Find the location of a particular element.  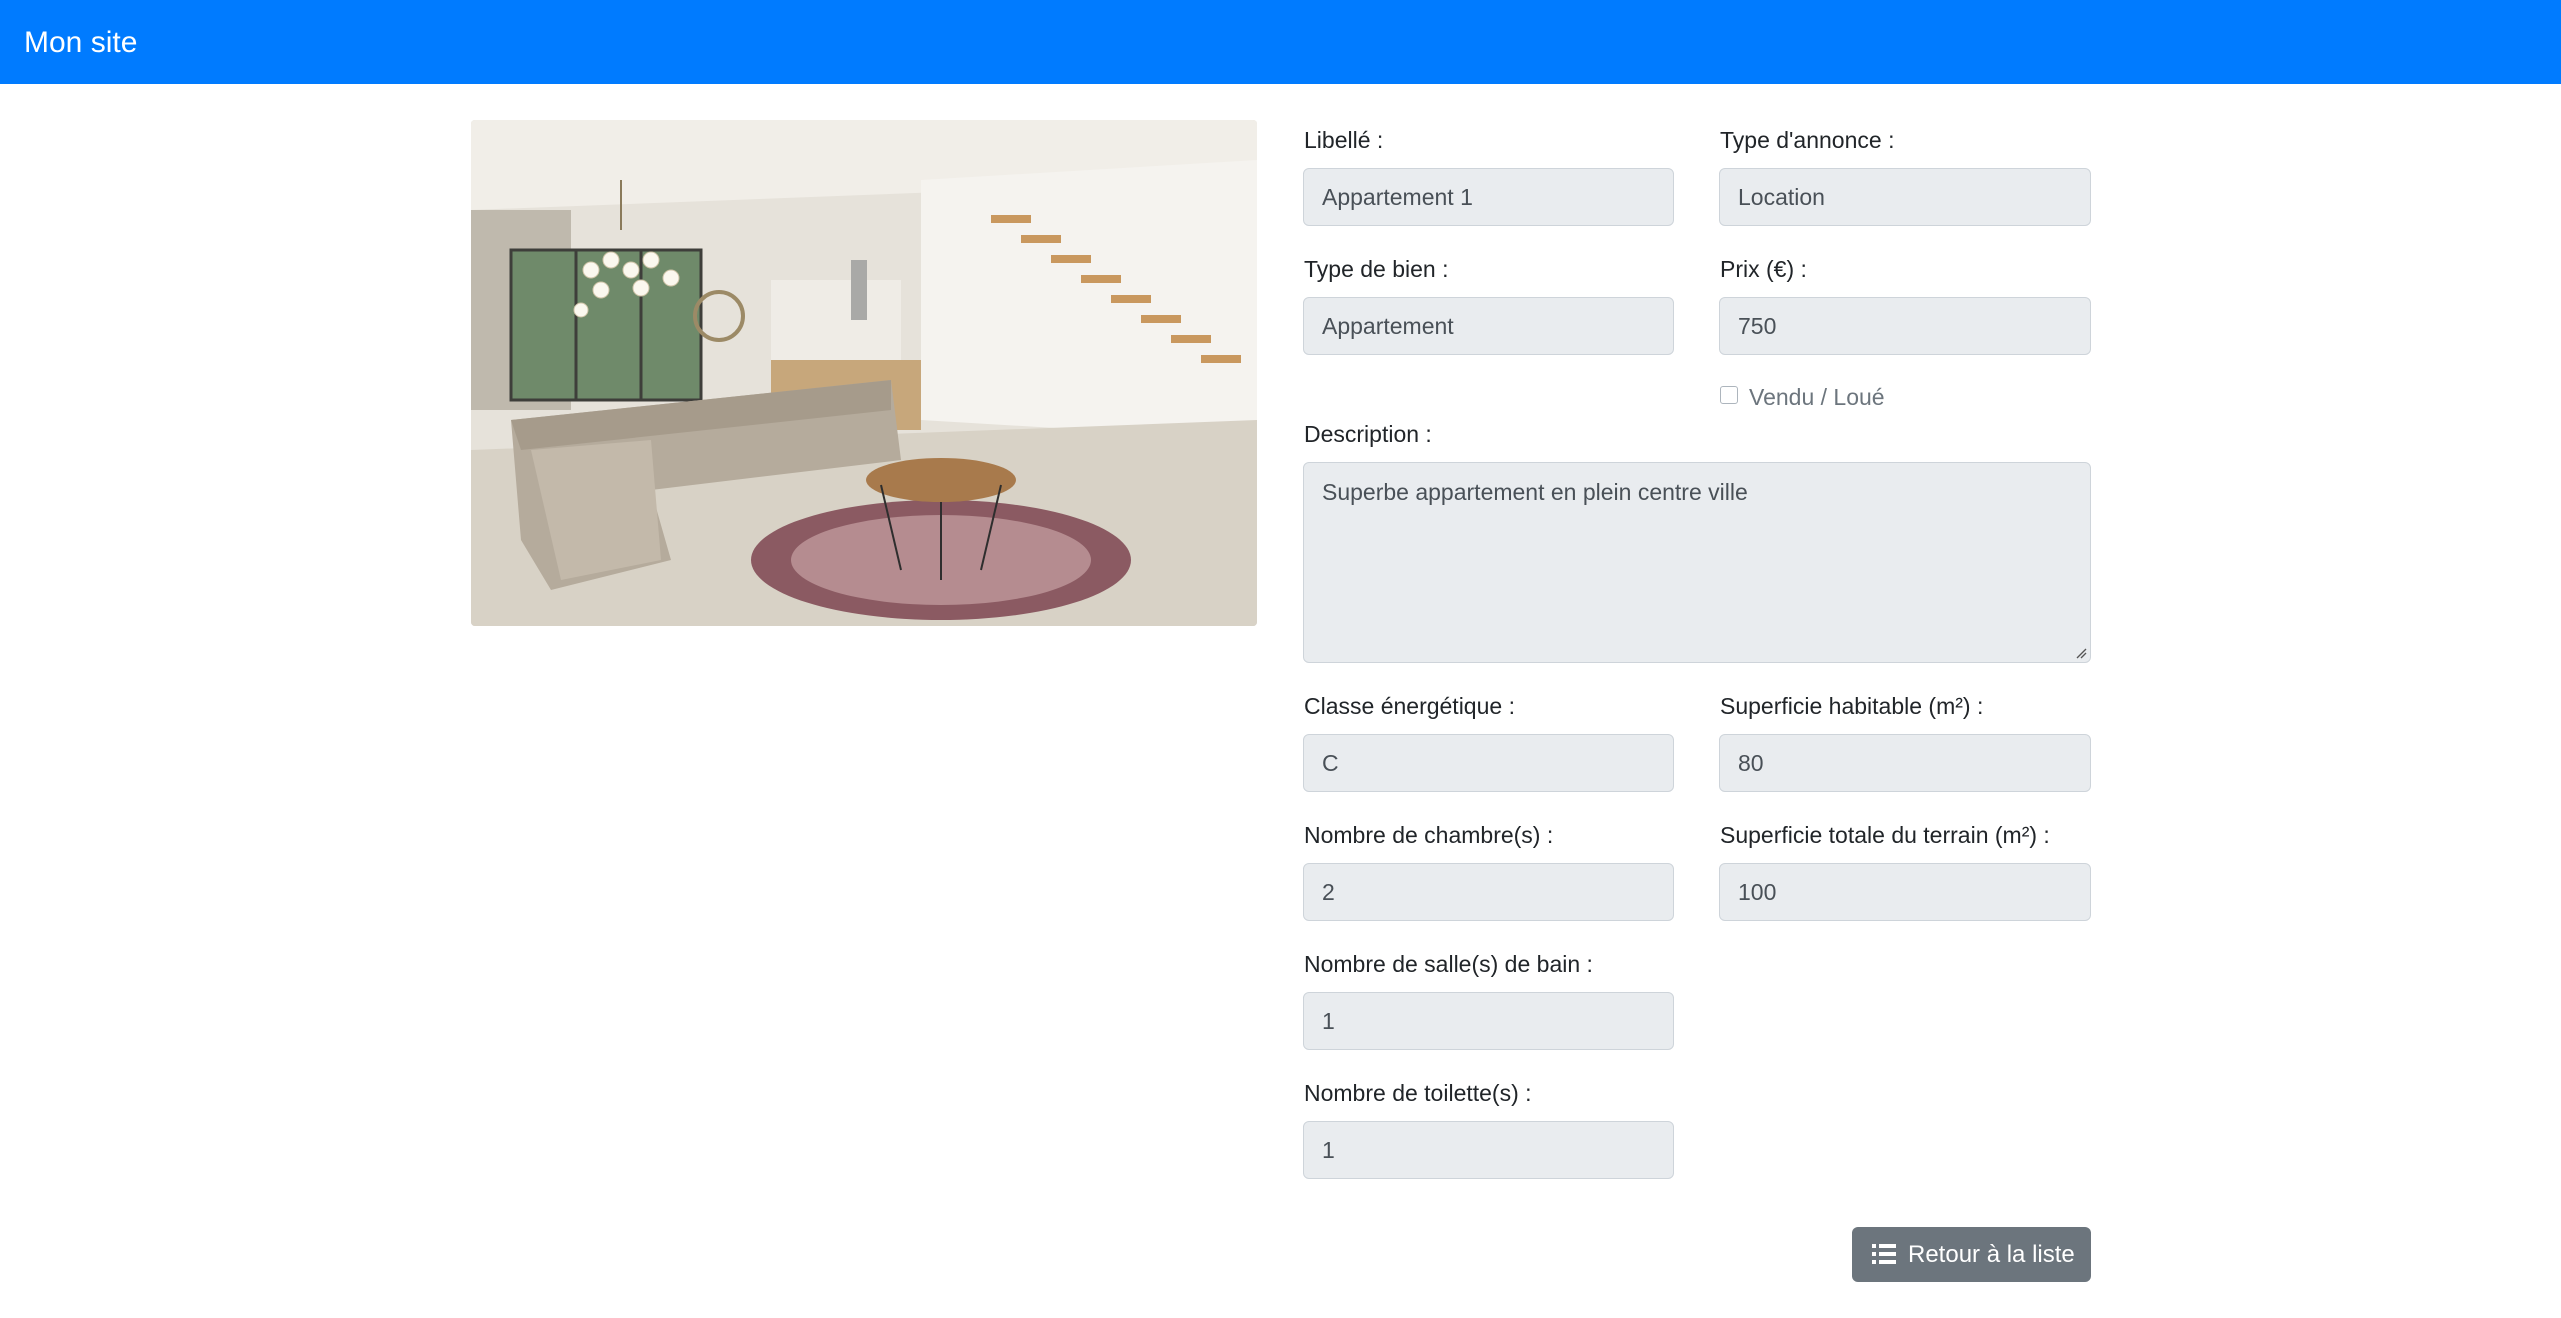

superficie-terrain-label: Superficie totale du terrain (m²) : is located at coordinates (1885, 835).